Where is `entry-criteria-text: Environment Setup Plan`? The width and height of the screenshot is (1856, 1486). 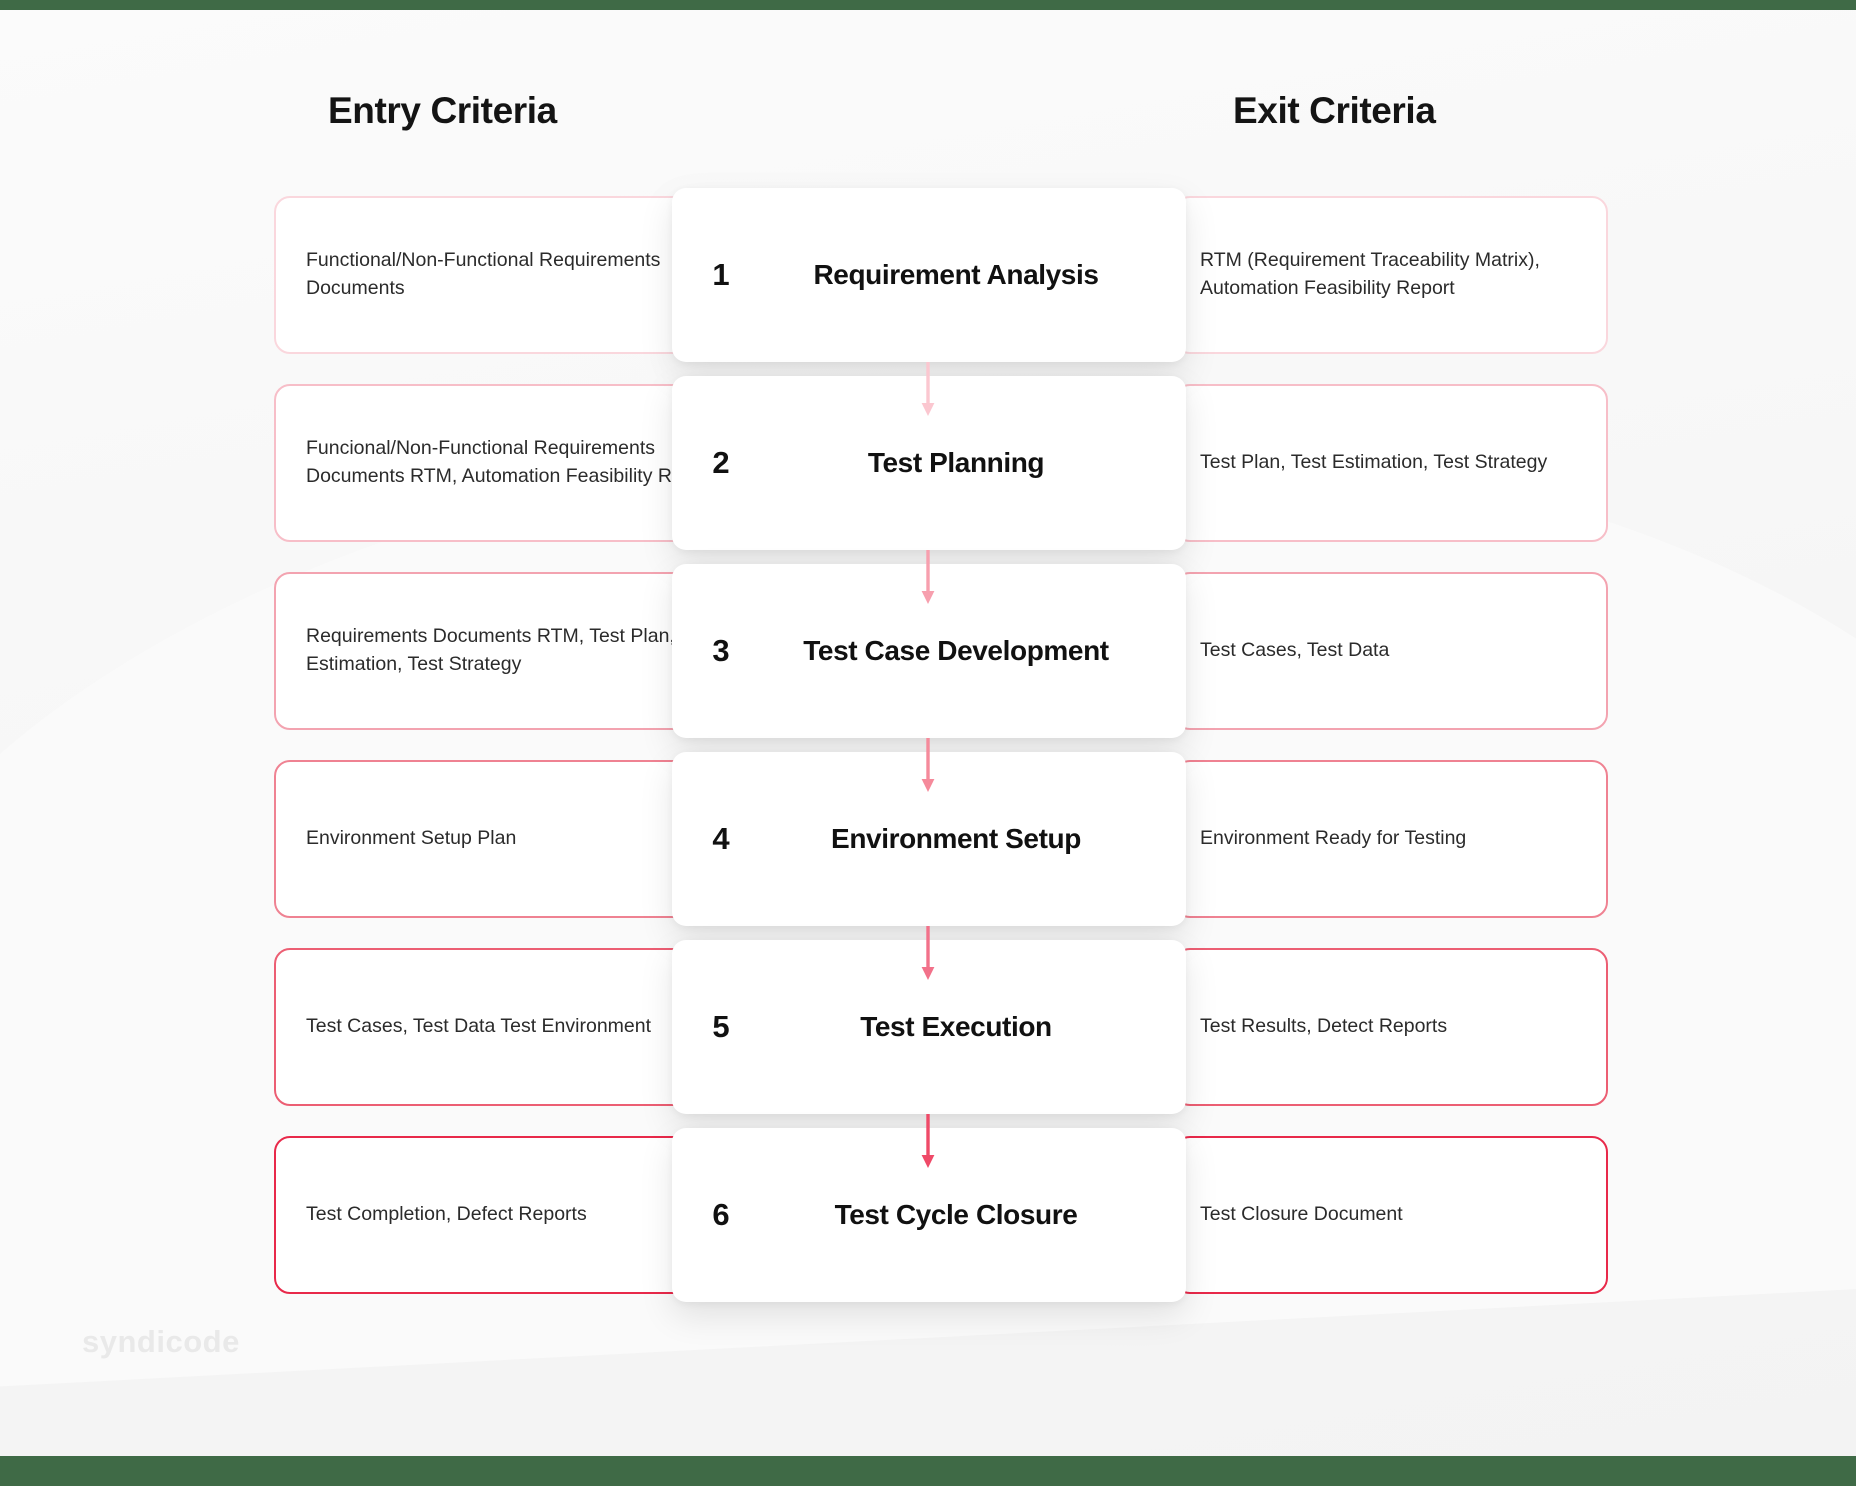
entry-criteria-text: Environment Setup Plan is located at coordinates (411, 838).